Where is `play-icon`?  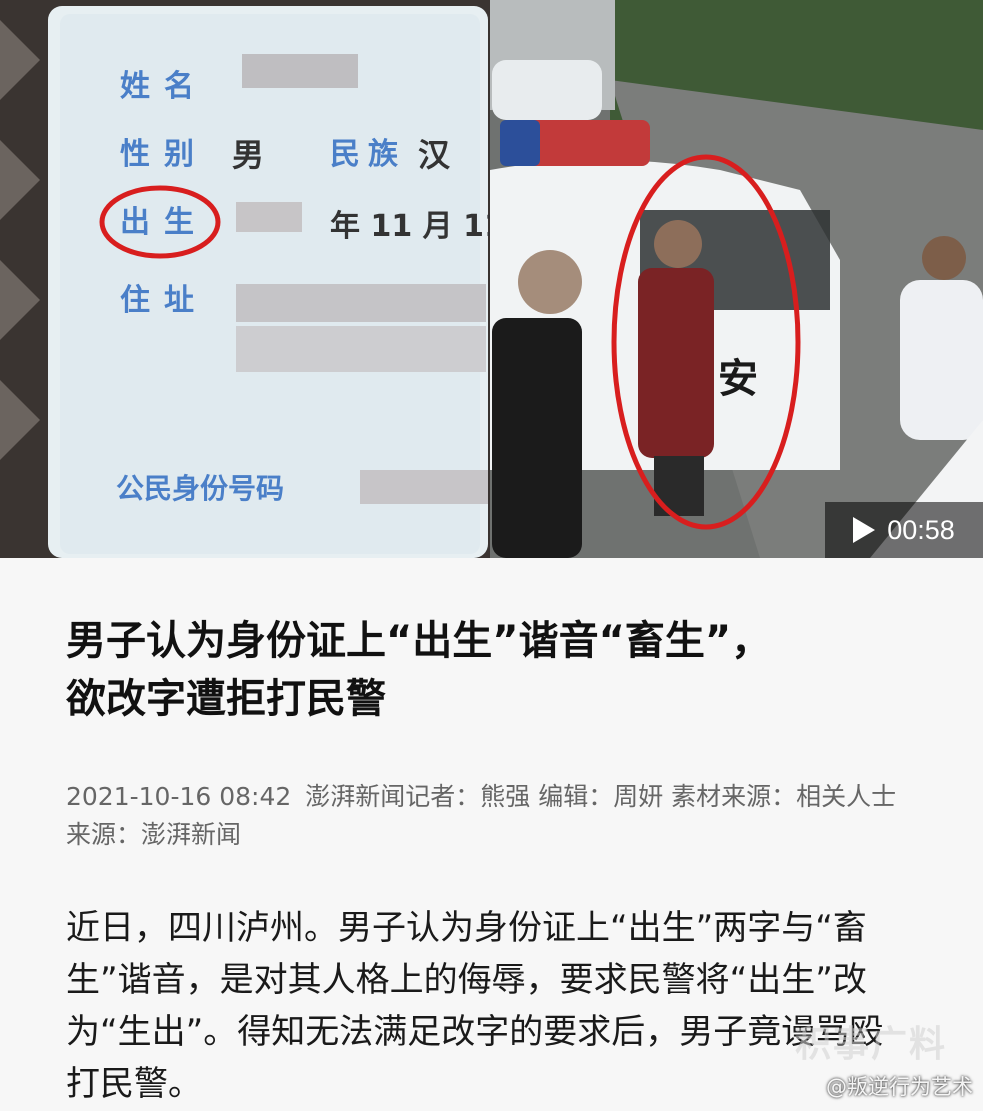 play-icon is located at coordinates (864, 530).